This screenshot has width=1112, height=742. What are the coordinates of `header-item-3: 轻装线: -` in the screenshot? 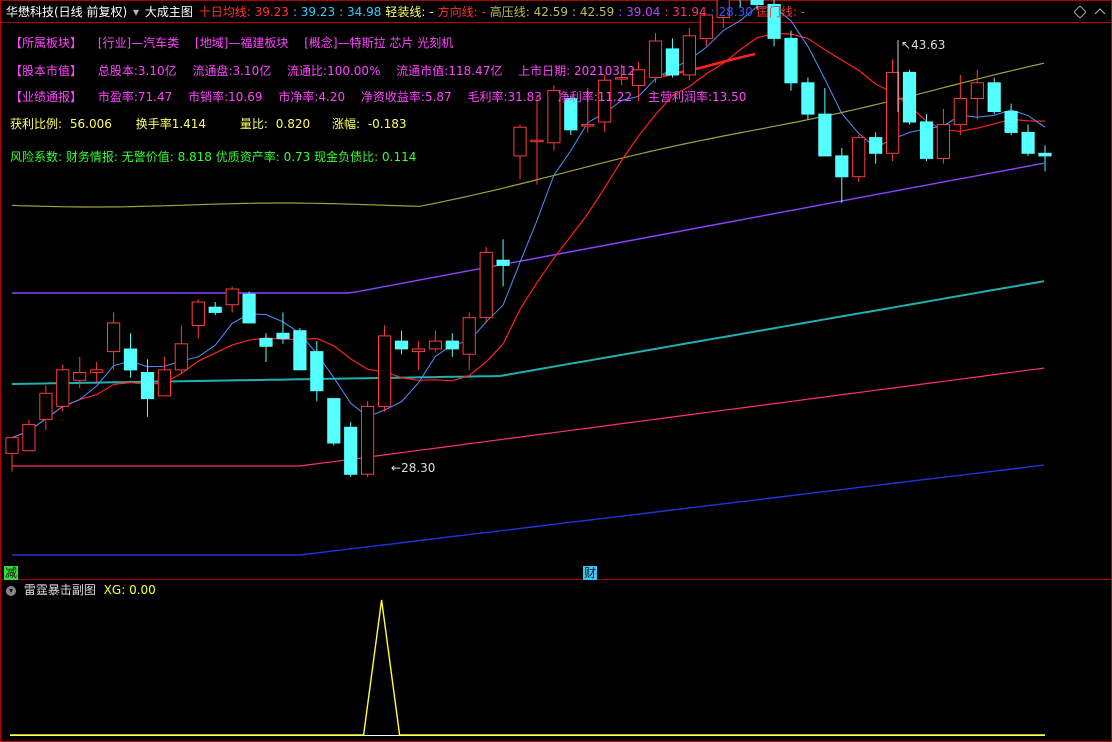 It's located at (409, 12).